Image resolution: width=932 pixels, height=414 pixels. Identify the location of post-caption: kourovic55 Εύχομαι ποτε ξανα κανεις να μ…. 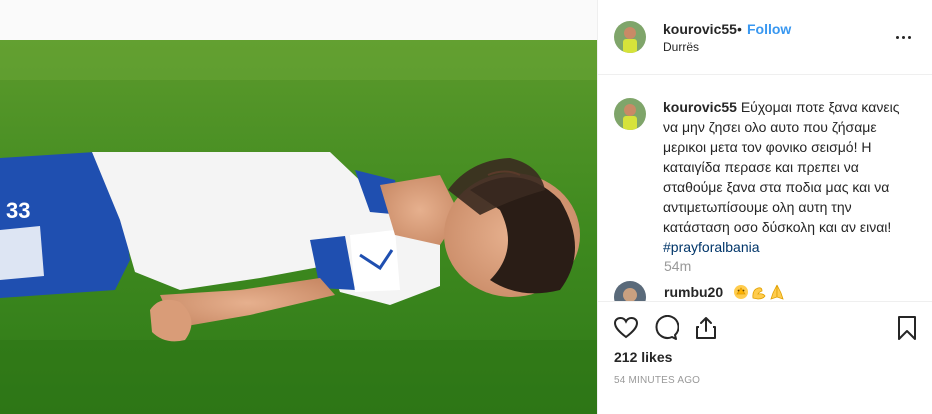
(788, 177).